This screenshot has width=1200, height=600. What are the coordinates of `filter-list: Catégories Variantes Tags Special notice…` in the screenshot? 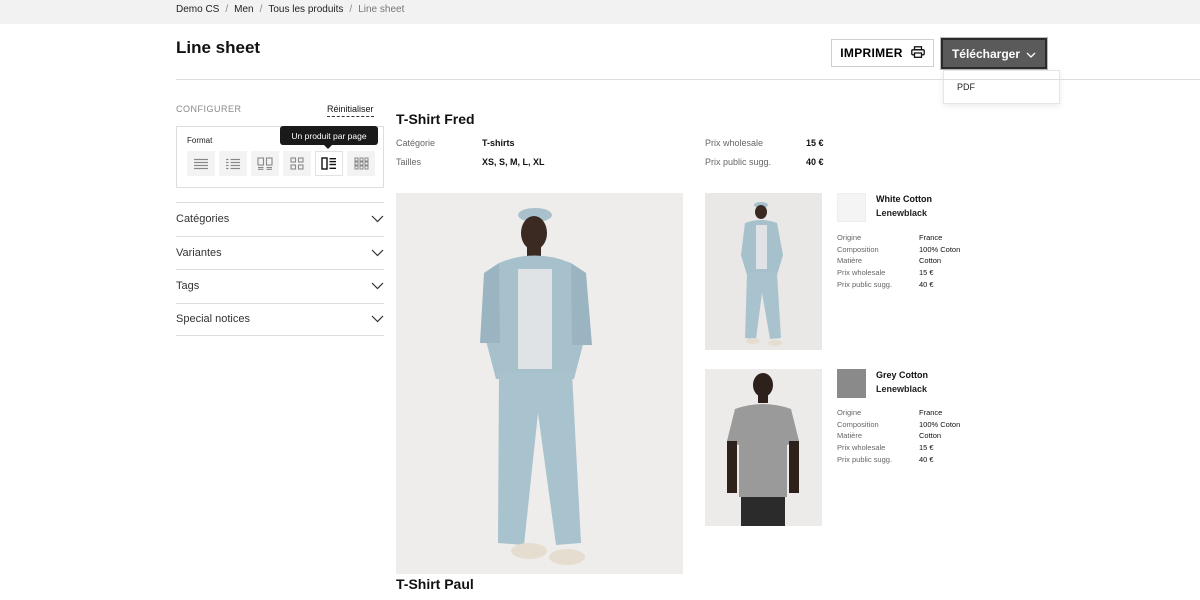 It's located at (280, 269).